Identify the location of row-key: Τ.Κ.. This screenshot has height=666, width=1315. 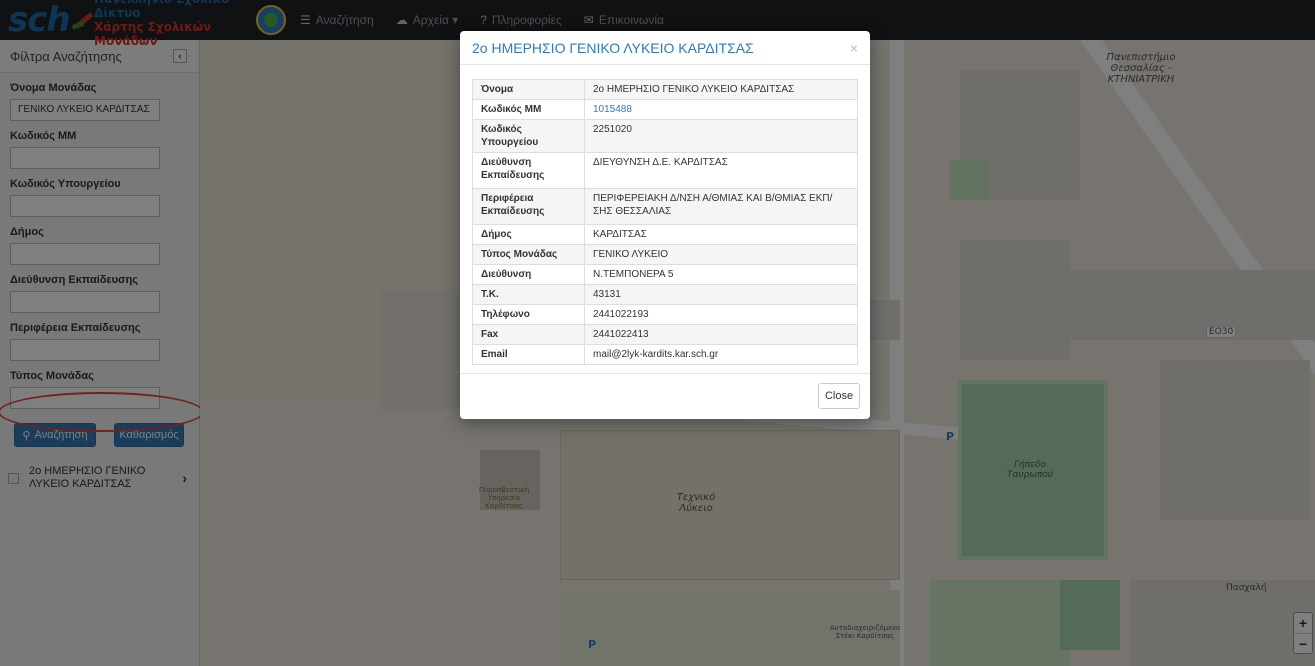
(528, 294).